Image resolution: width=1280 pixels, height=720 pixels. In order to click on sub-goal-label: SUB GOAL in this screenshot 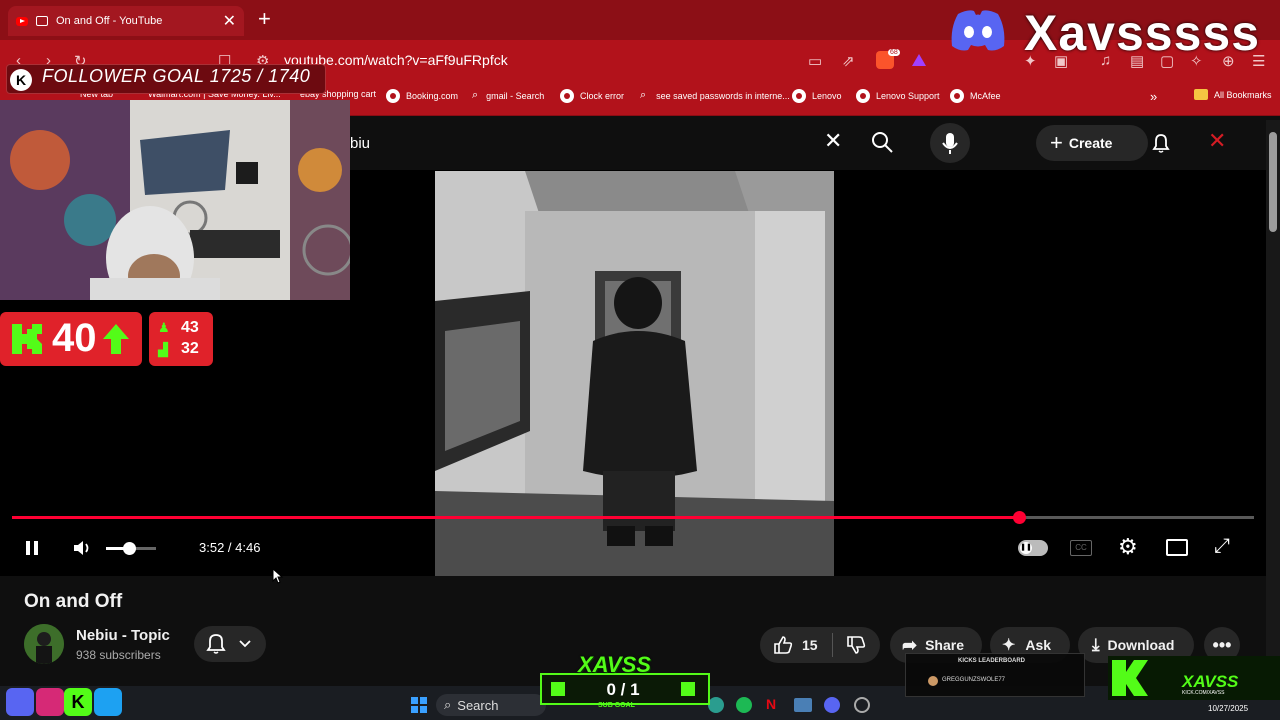, I will do `click(616, 705)`.